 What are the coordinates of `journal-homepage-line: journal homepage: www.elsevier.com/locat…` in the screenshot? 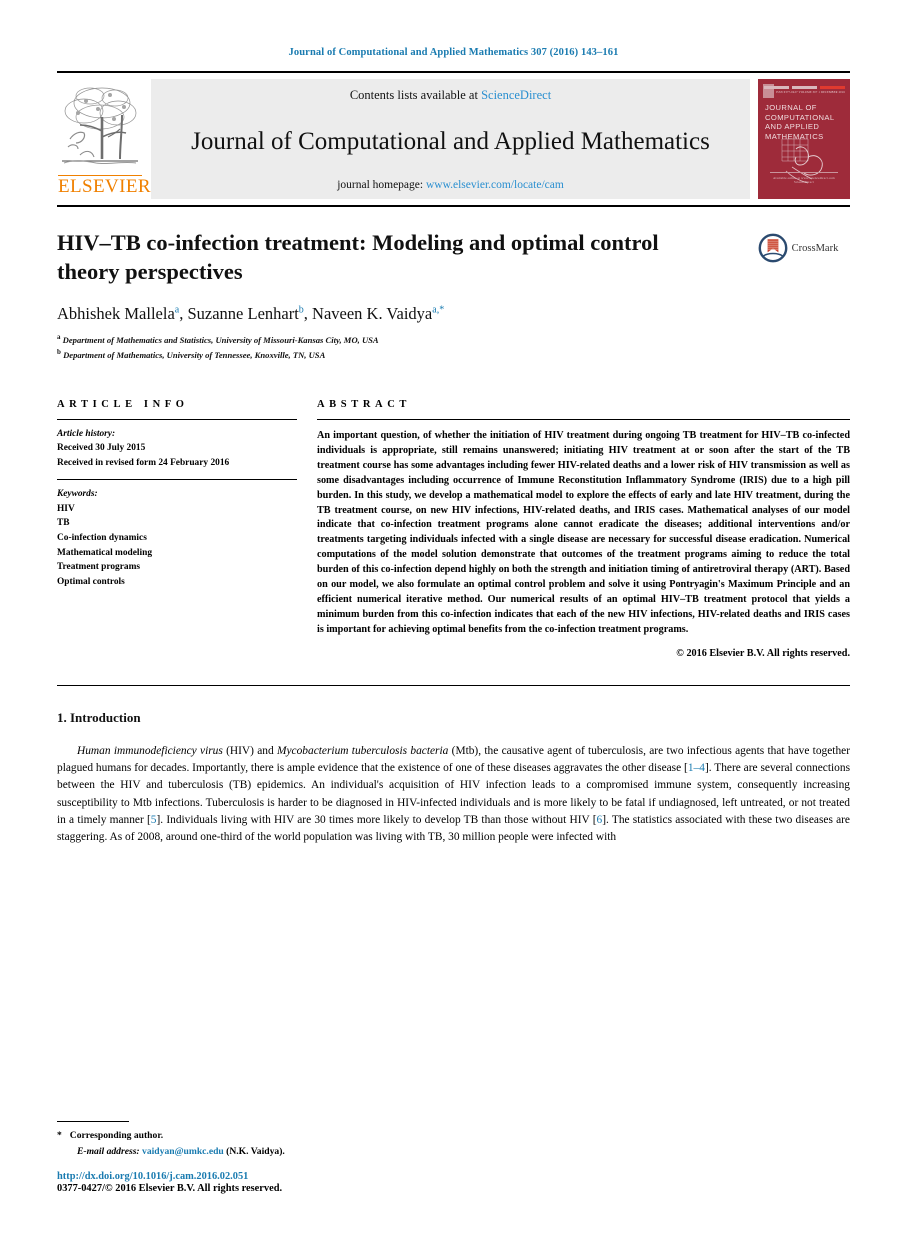 It's located at (450, 185).